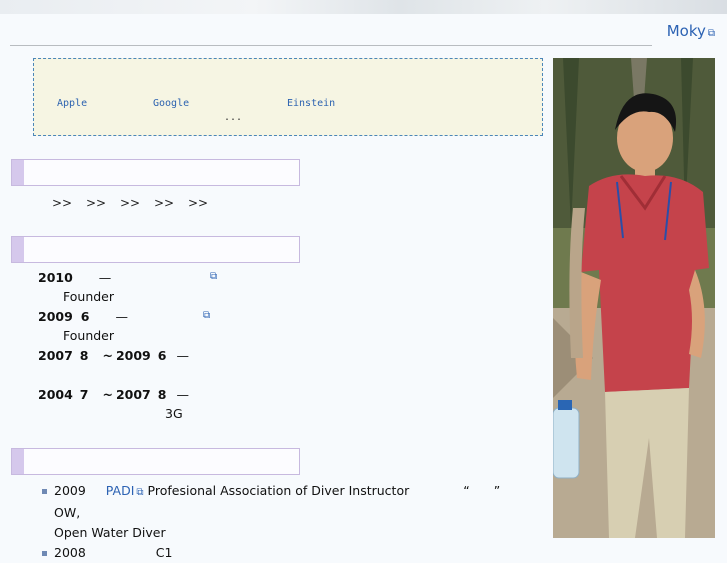 This screenshot has height=563, width=727. I want to click on cert-text: C1, so click(164, 552).